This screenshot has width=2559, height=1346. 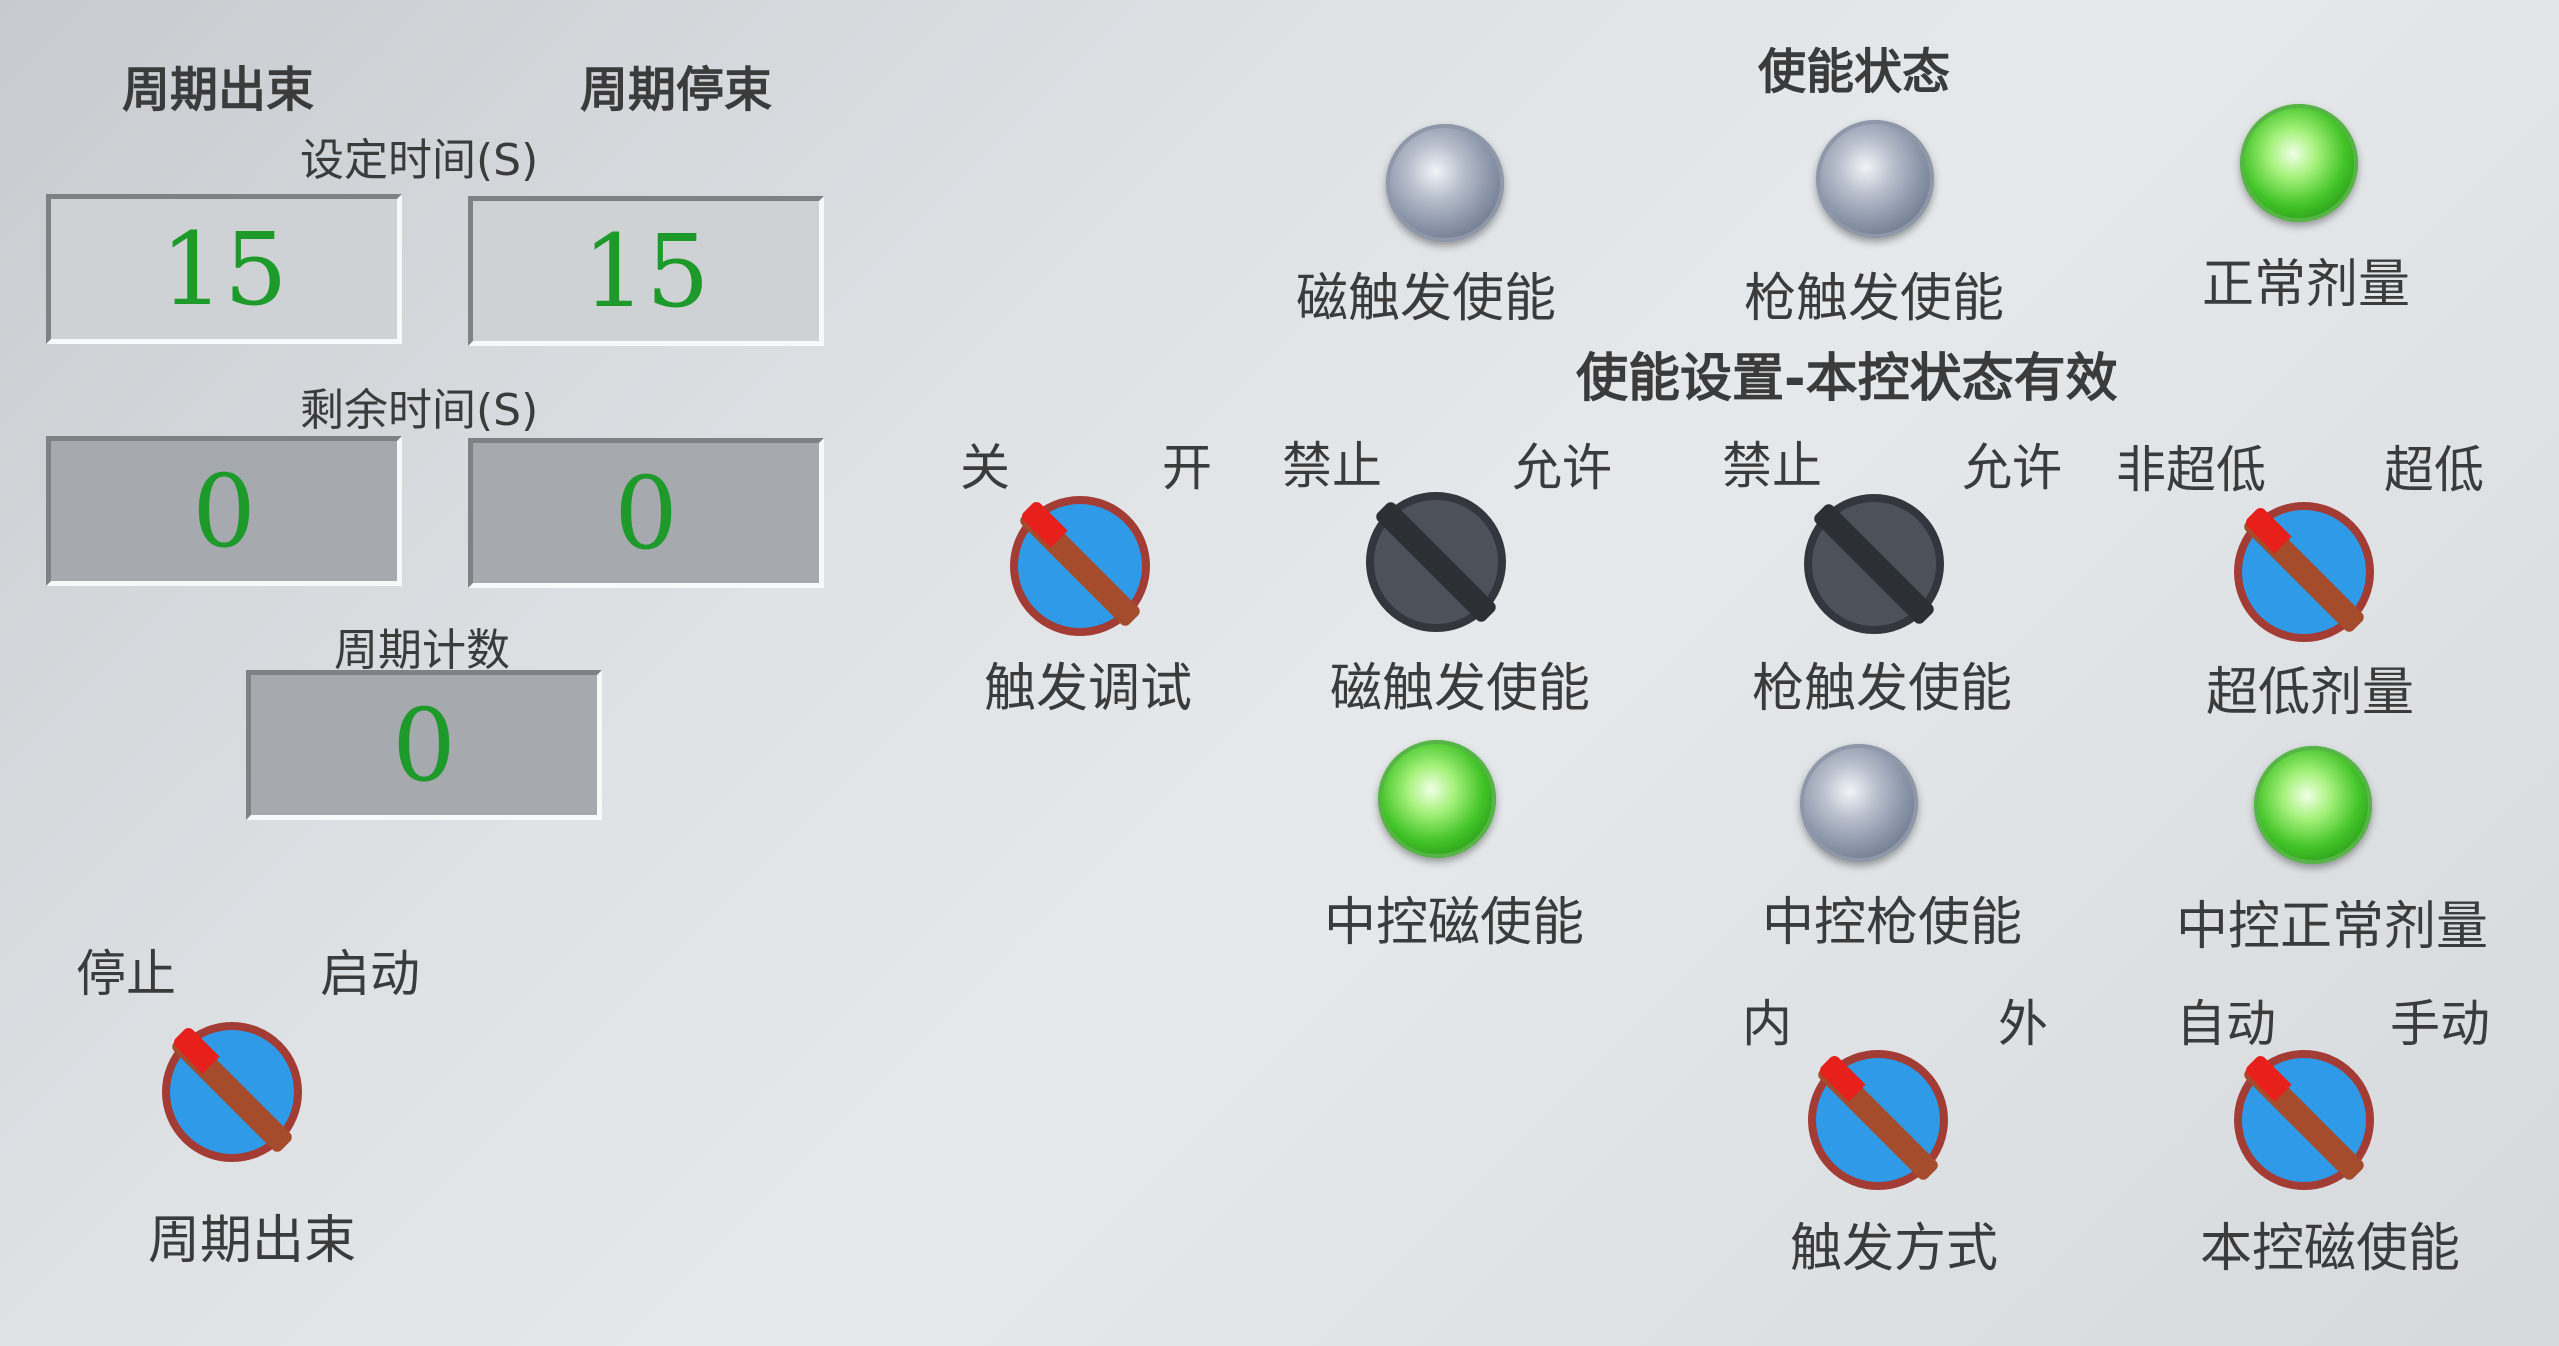 I want to click on central-magnet-enable-label: 中控磁使能, so click(x=1454, y=923).